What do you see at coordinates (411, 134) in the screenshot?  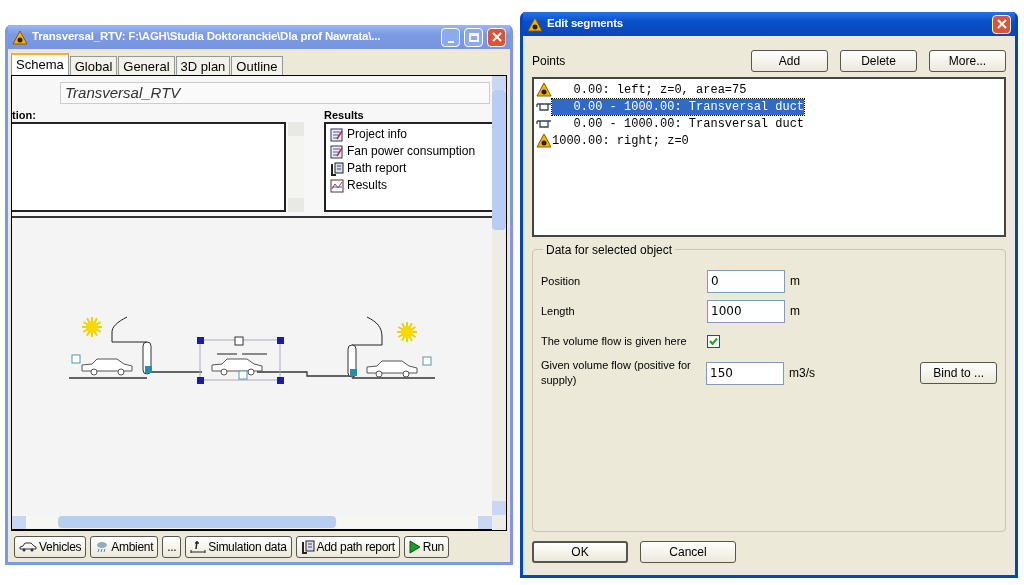 I see `result-item: Project info` at bounding box center [411, 134].